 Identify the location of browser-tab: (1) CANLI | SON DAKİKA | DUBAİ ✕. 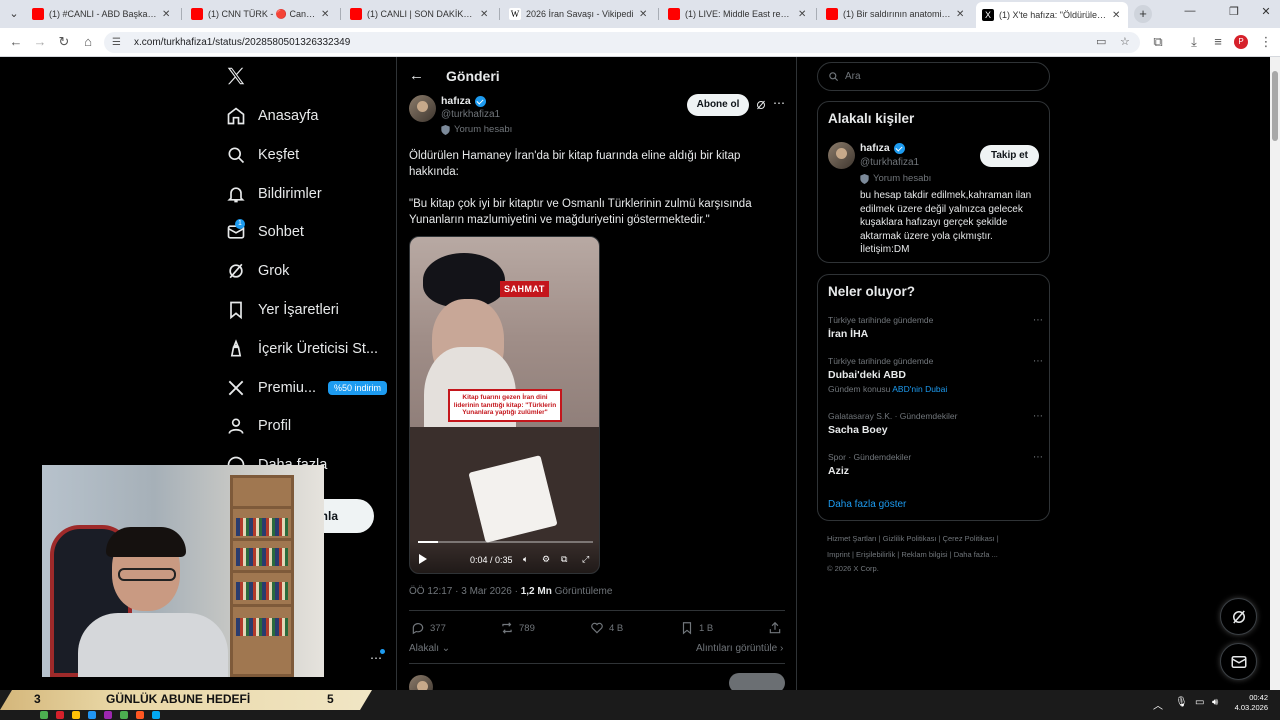
(420, 14).